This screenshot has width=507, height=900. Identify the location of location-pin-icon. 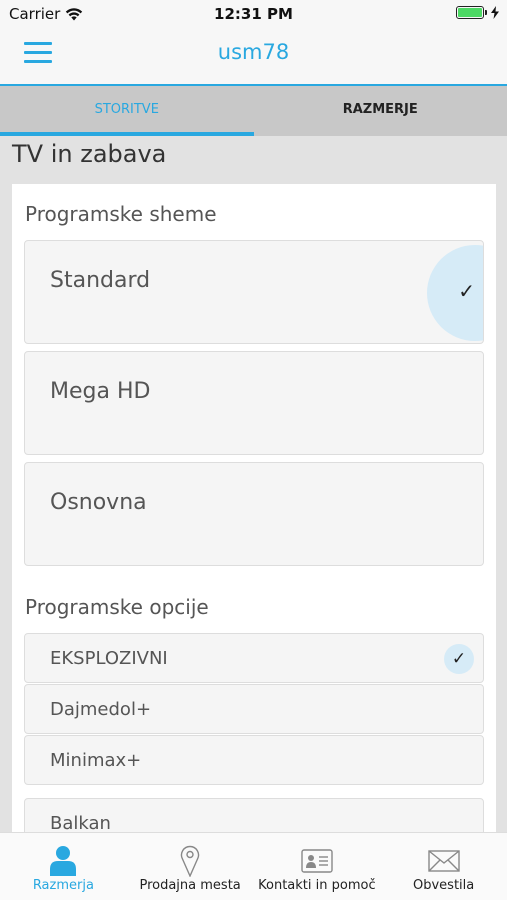
(190, 861).